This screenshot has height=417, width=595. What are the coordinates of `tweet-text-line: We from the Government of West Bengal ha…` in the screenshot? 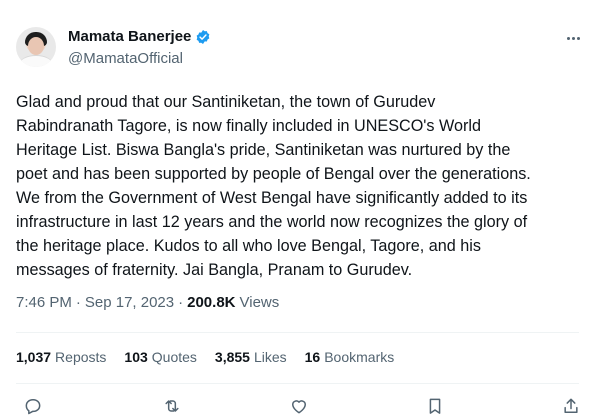 It's located at (272, 198).